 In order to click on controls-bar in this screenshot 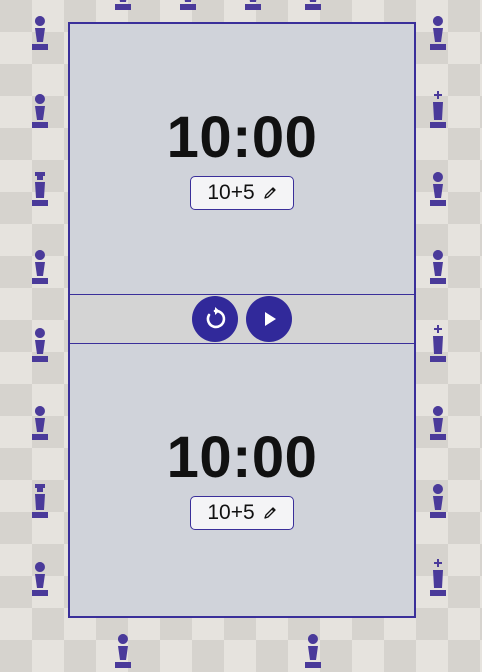, I will do `click(242, 319)`.